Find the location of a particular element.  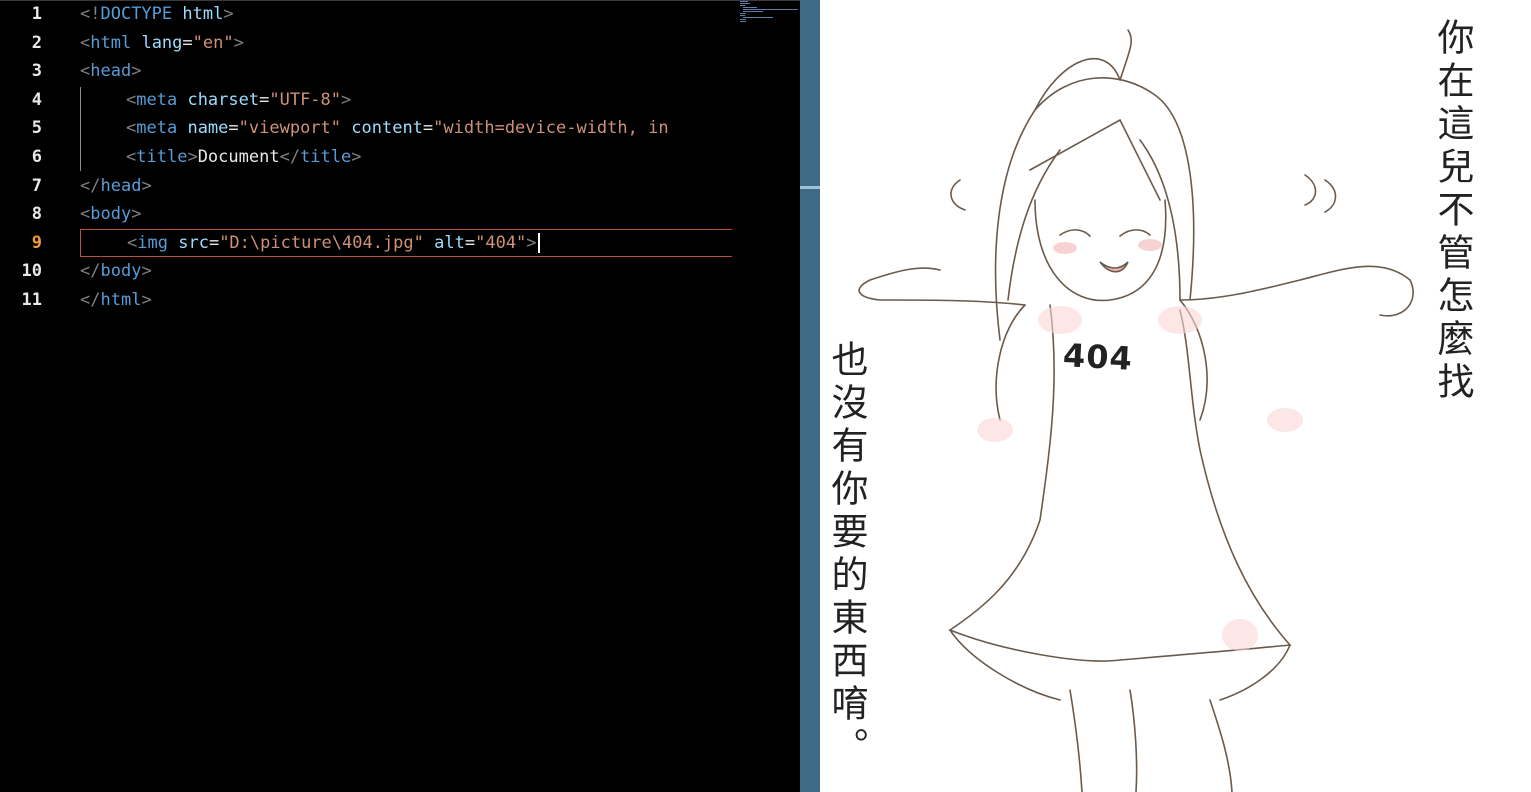

line-number: 8 is located at coordinates (36, 214).